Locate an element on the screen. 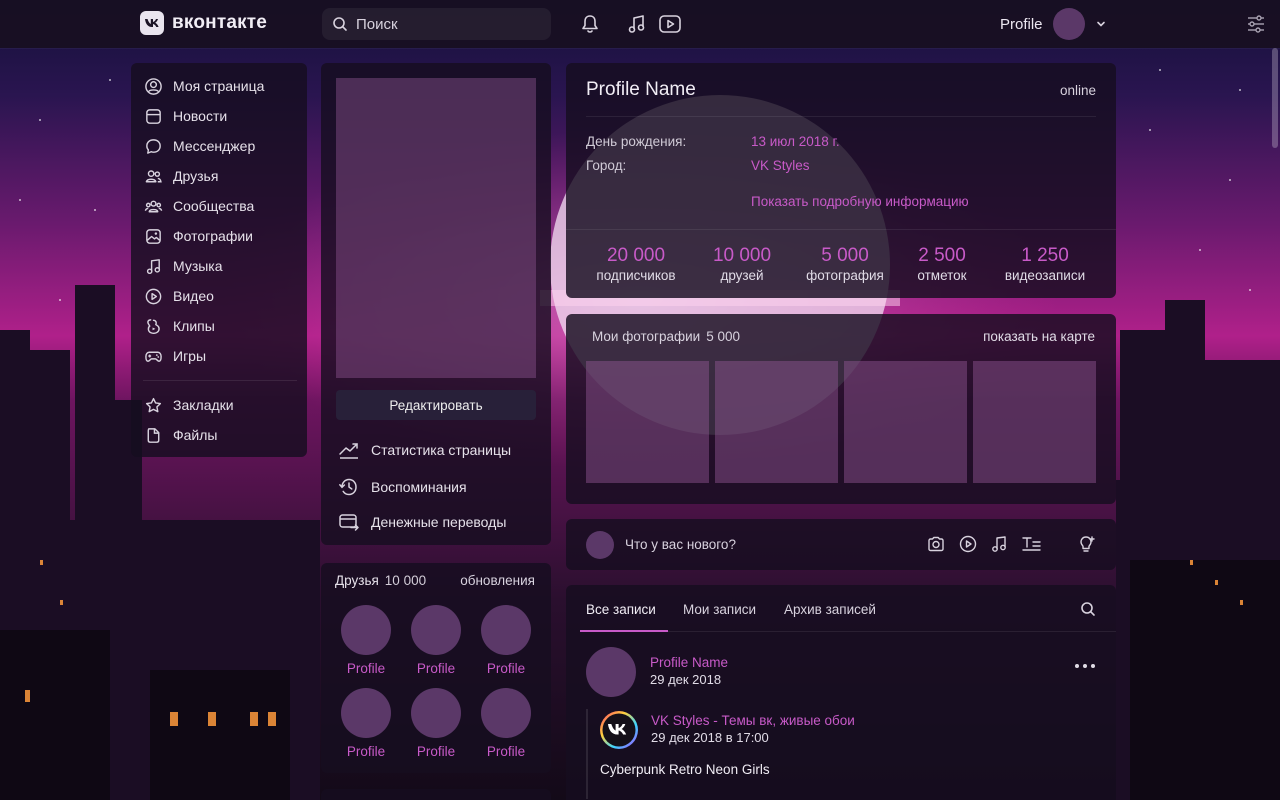 The image size is (1280, 800). scrollbar is located at coordinates (1275, 98).